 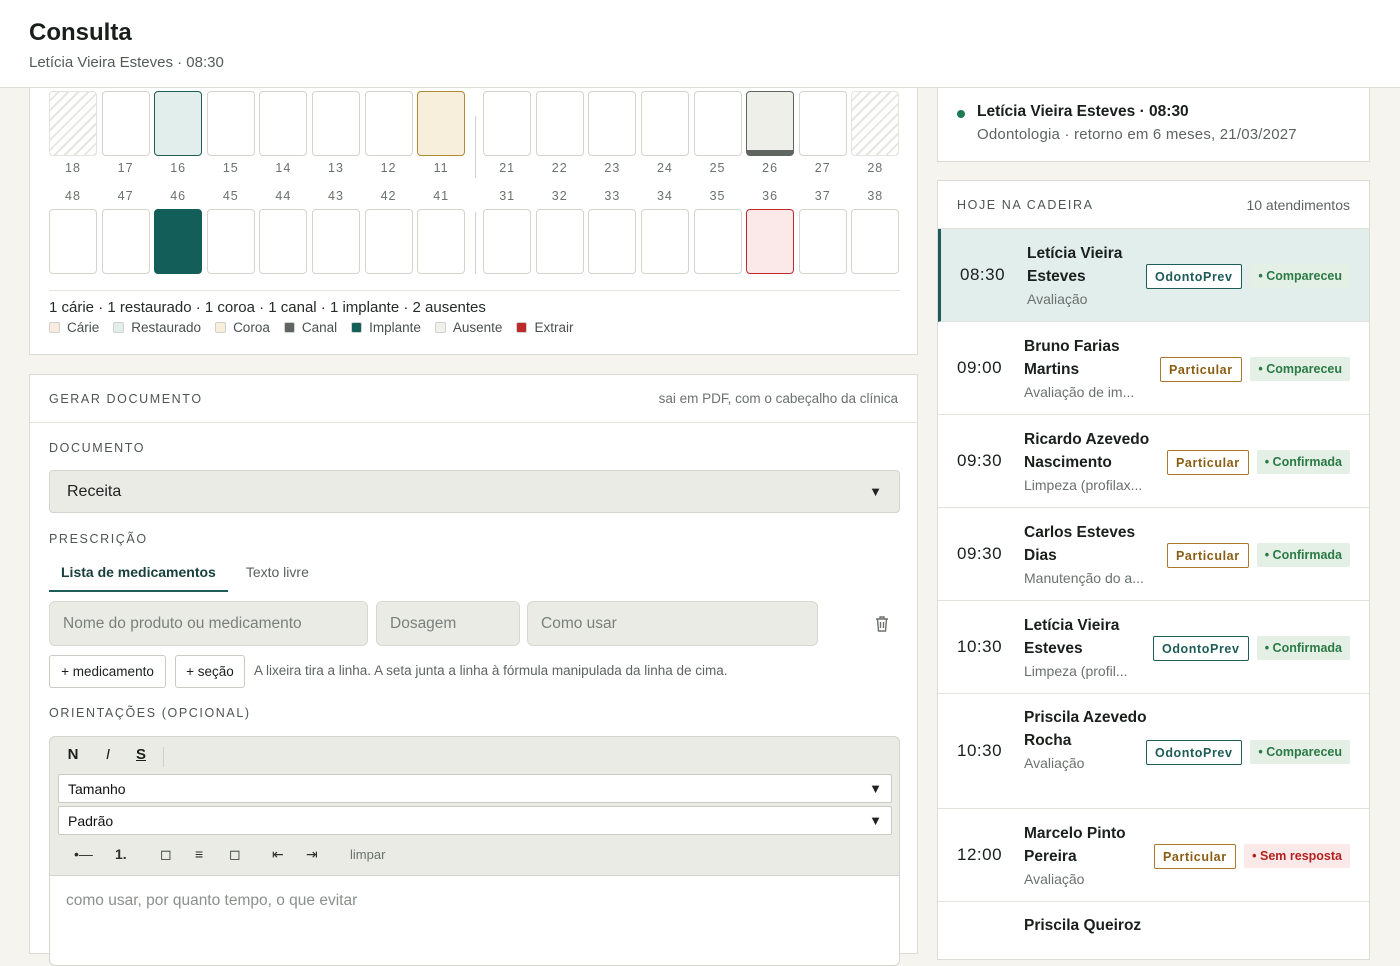 What do you see at coordinates (242, 327) in the screenshot?
I see `legend-item: Coroa` at bounding box center [242, 327].